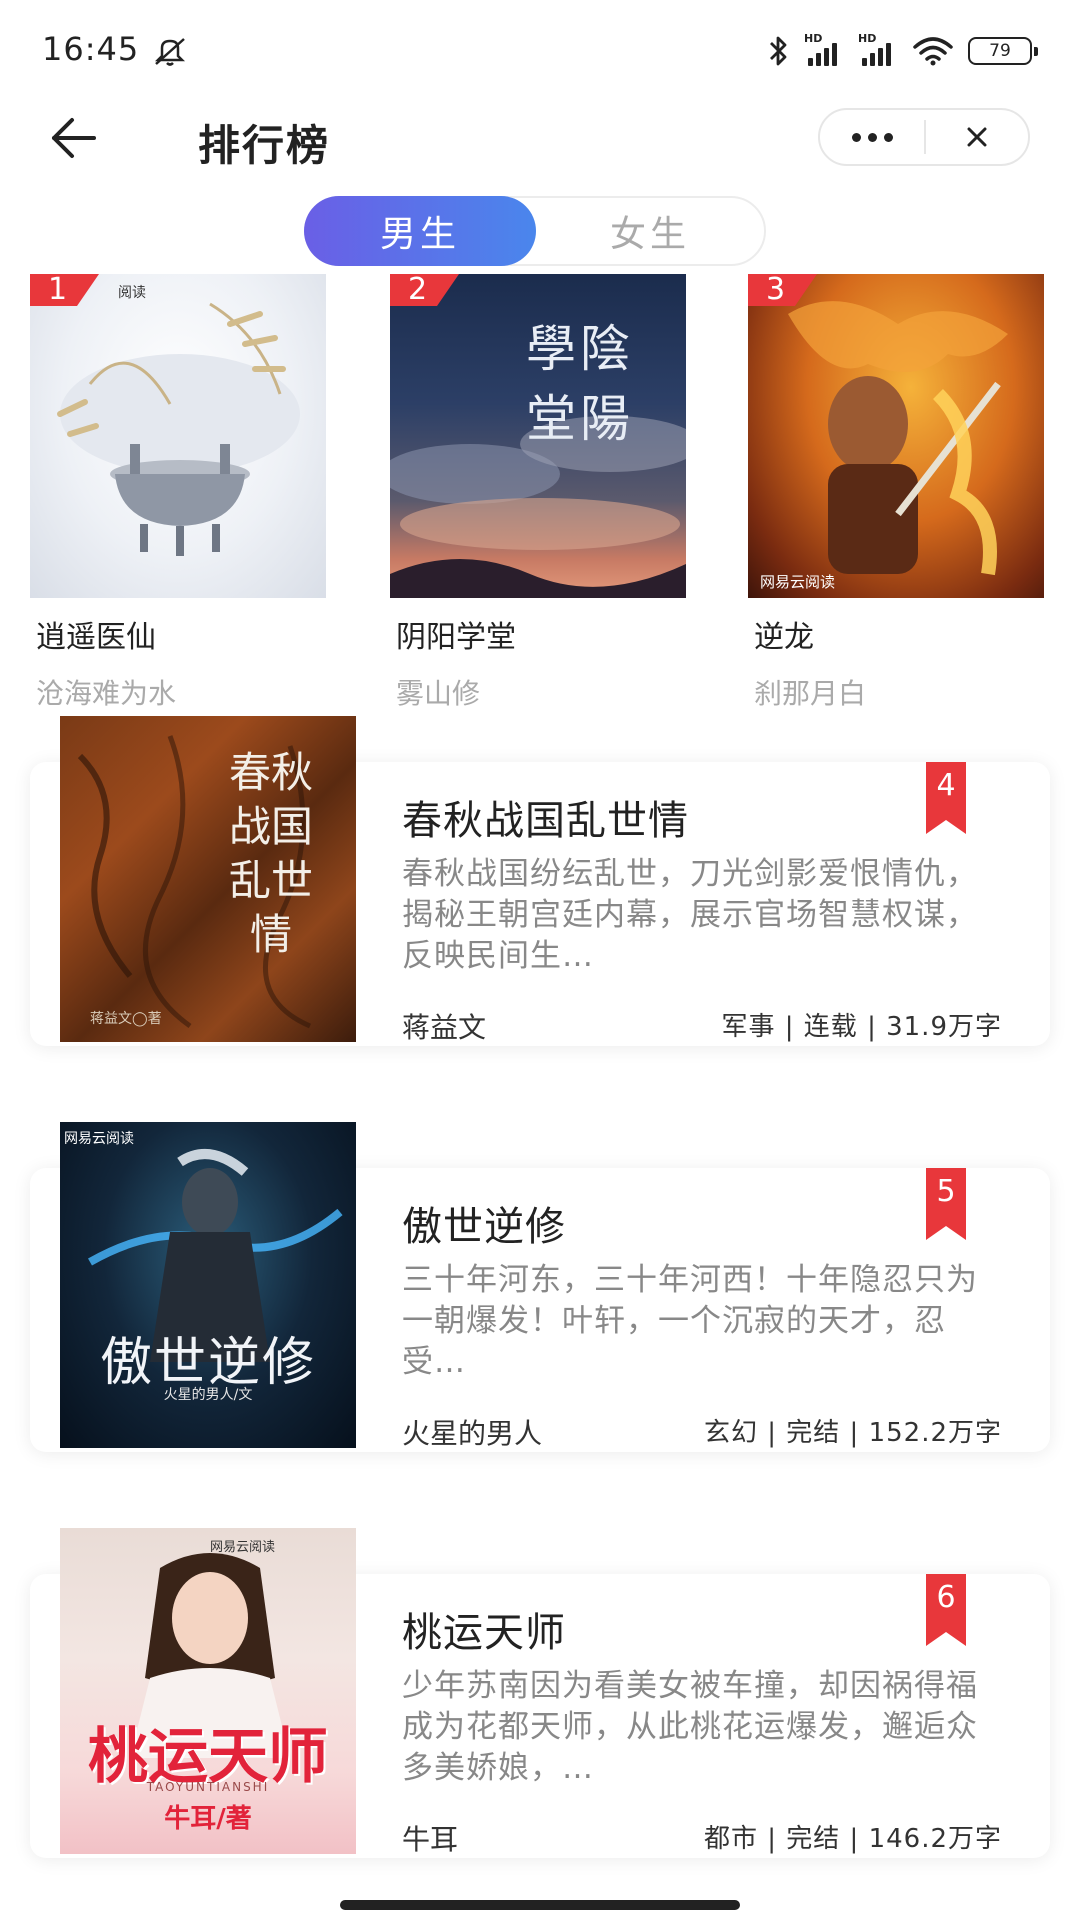 The height and width of the screenshot is (1920, 1080). I want to click on cover-tag: 阅读, so click(132, 293).